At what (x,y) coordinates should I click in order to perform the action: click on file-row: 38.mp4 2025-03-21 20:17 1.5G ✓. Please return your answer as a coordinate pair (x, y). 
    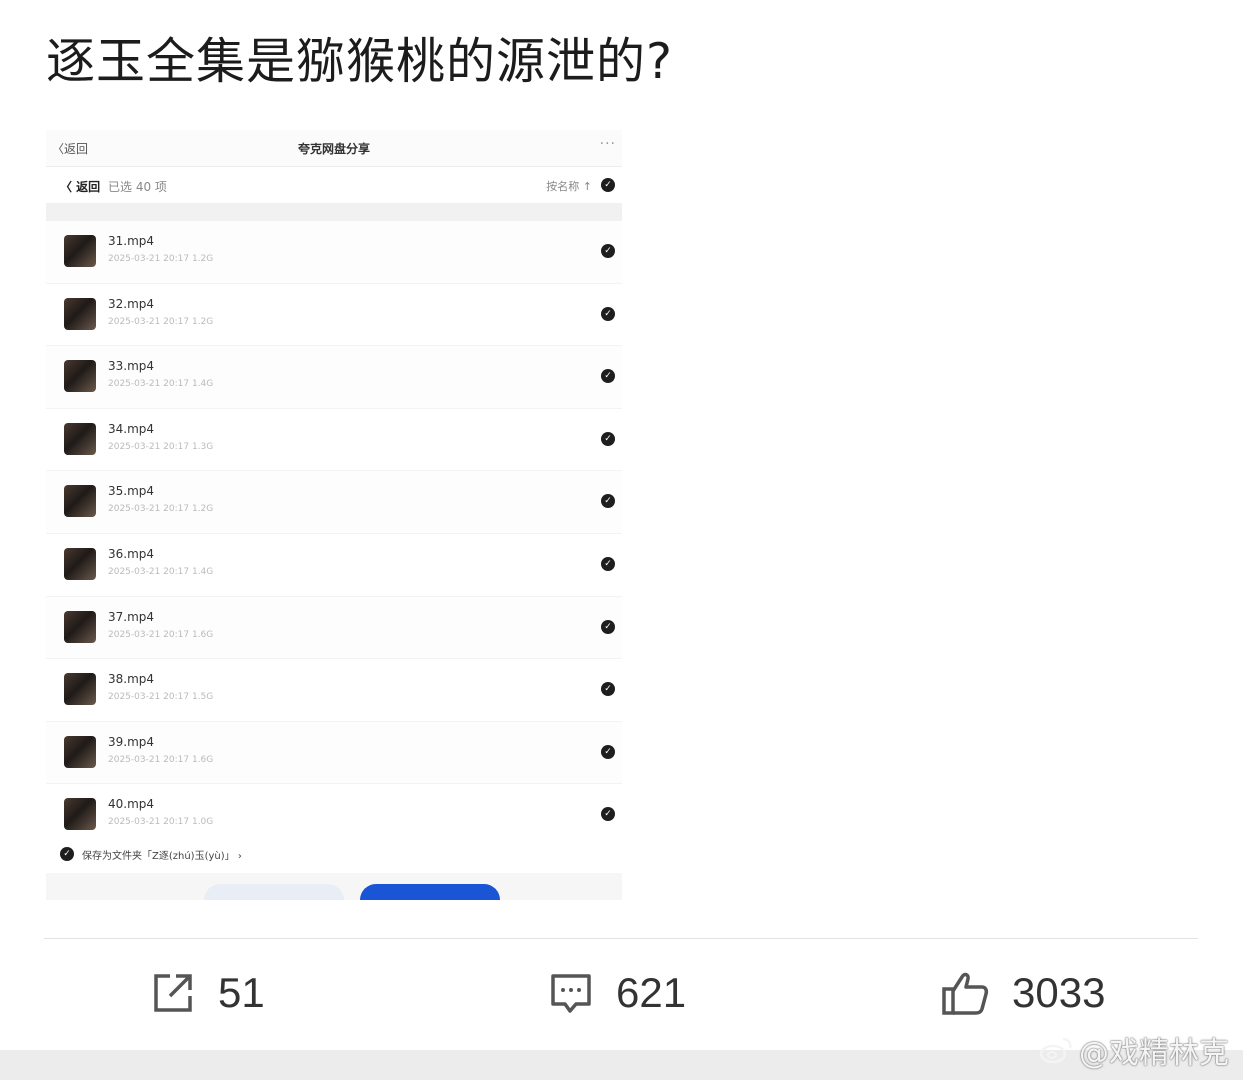
    Looking at the image, I should click on (334, 690).